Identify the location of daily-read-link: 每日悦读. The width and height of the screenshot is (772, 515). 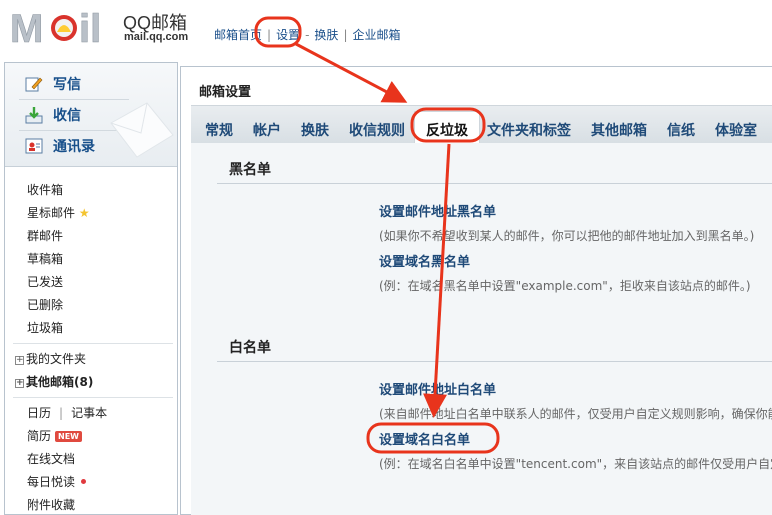
(57, 481).